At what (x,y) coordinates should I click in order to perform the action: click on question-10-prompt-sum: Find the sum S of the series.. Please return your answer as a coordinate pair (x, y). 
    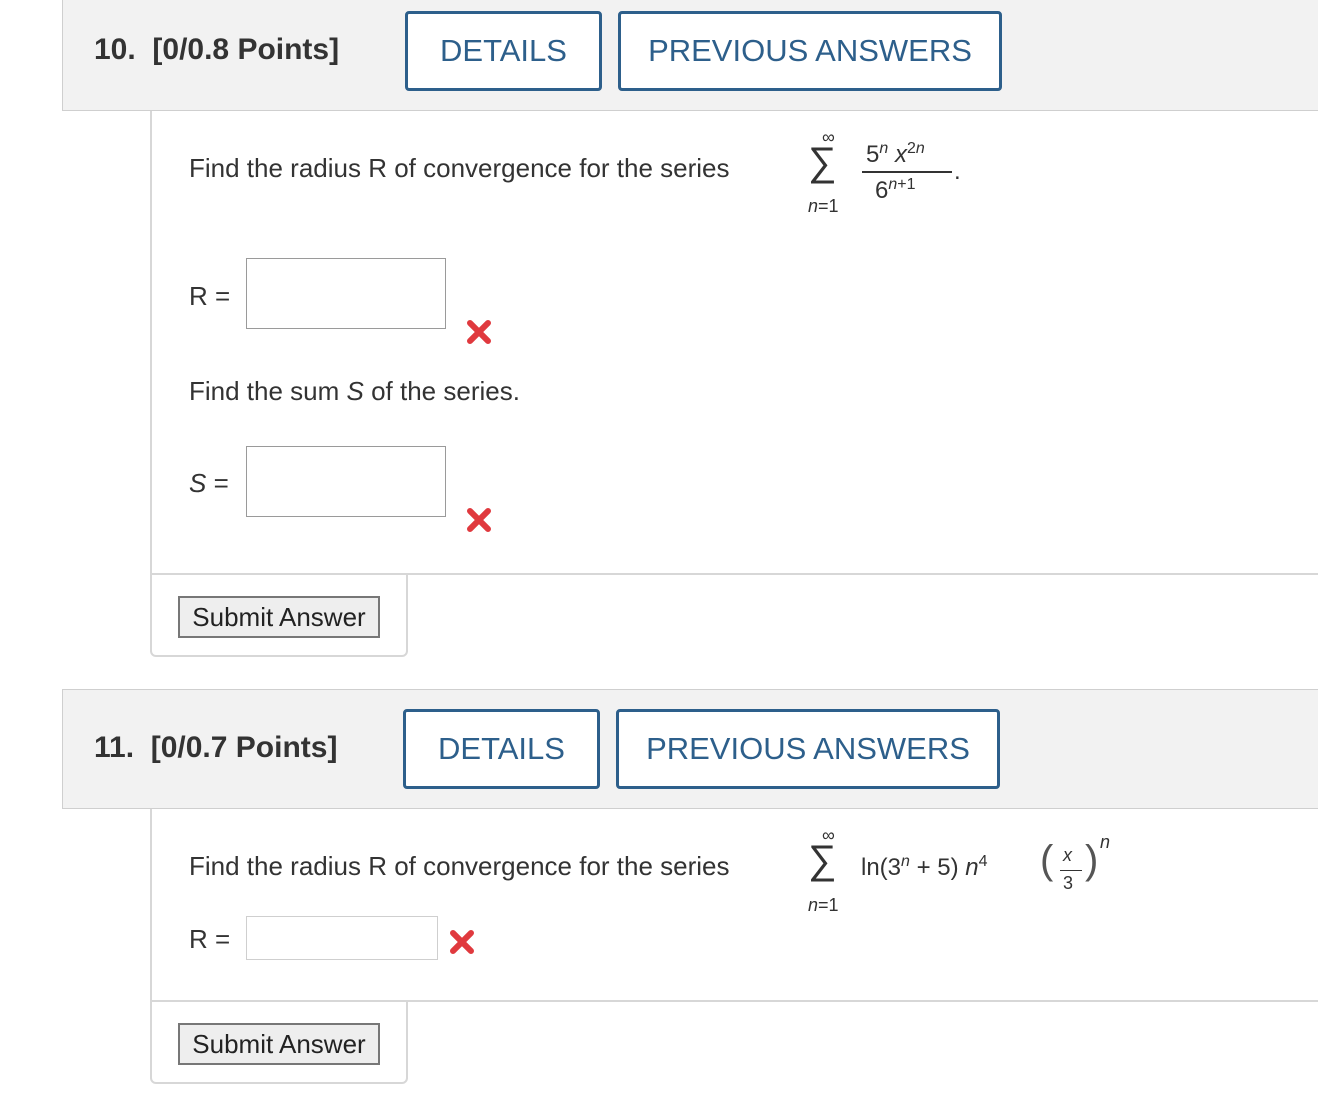
    Looking at the image, I should click on (354, 391).